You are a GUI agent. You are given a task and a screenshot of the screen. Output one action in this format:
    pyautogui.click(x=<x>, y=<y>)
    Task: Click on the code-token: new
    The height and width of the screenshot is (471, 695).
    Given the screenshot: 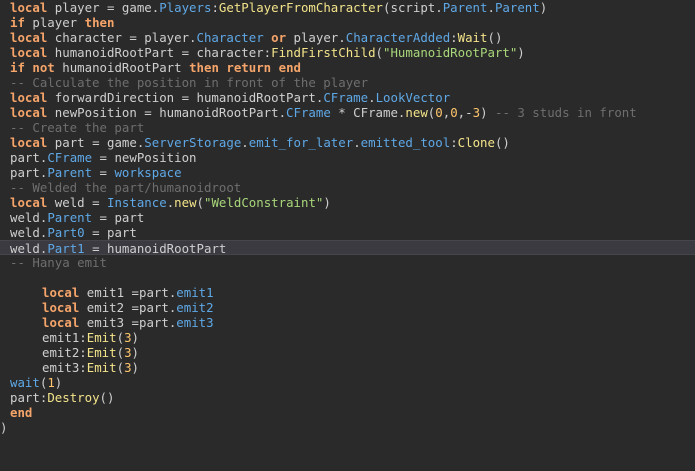 What is the action you would take?
    pyautogui.click(x=416, y=112)
    